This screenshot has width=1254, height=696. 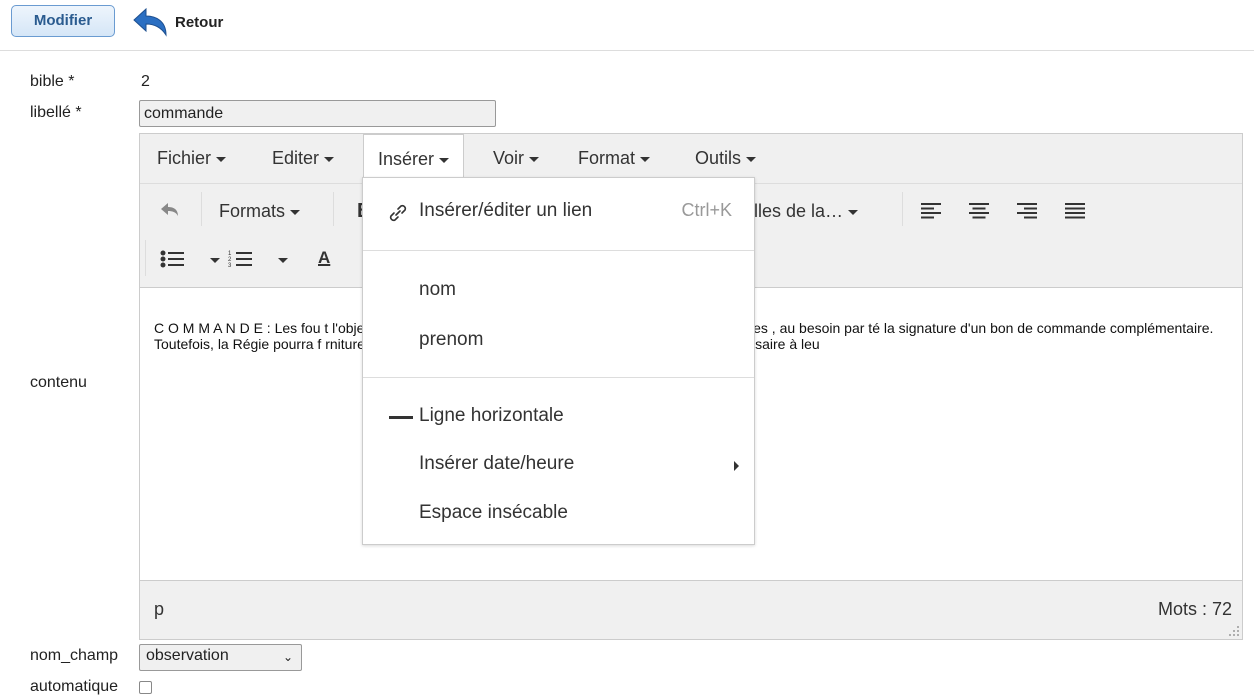 I want to click on align-left-icon, so click(x=931, y=211).